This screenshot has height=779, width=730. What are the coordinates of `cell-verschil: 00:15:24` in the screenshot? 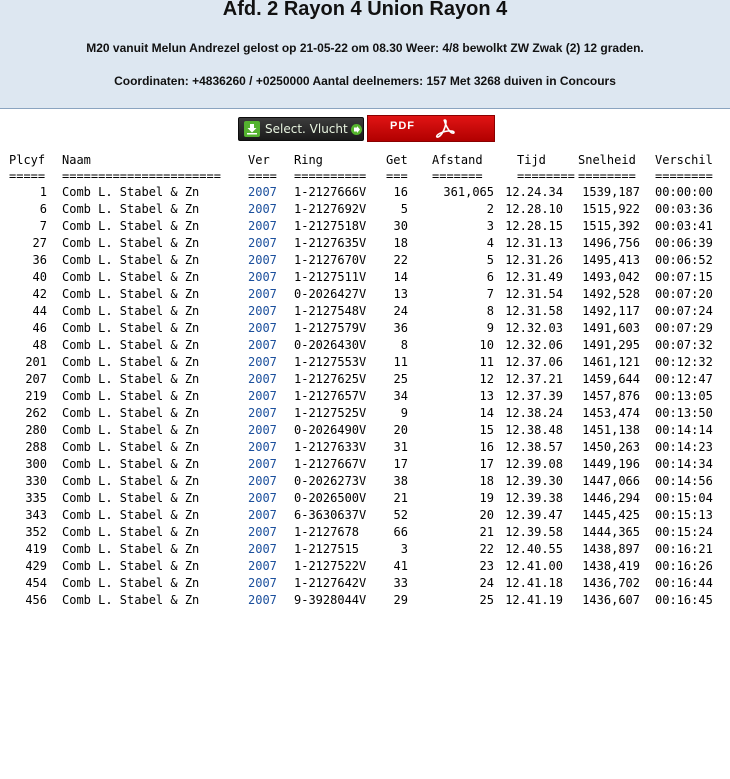 It's located at (684, 532).